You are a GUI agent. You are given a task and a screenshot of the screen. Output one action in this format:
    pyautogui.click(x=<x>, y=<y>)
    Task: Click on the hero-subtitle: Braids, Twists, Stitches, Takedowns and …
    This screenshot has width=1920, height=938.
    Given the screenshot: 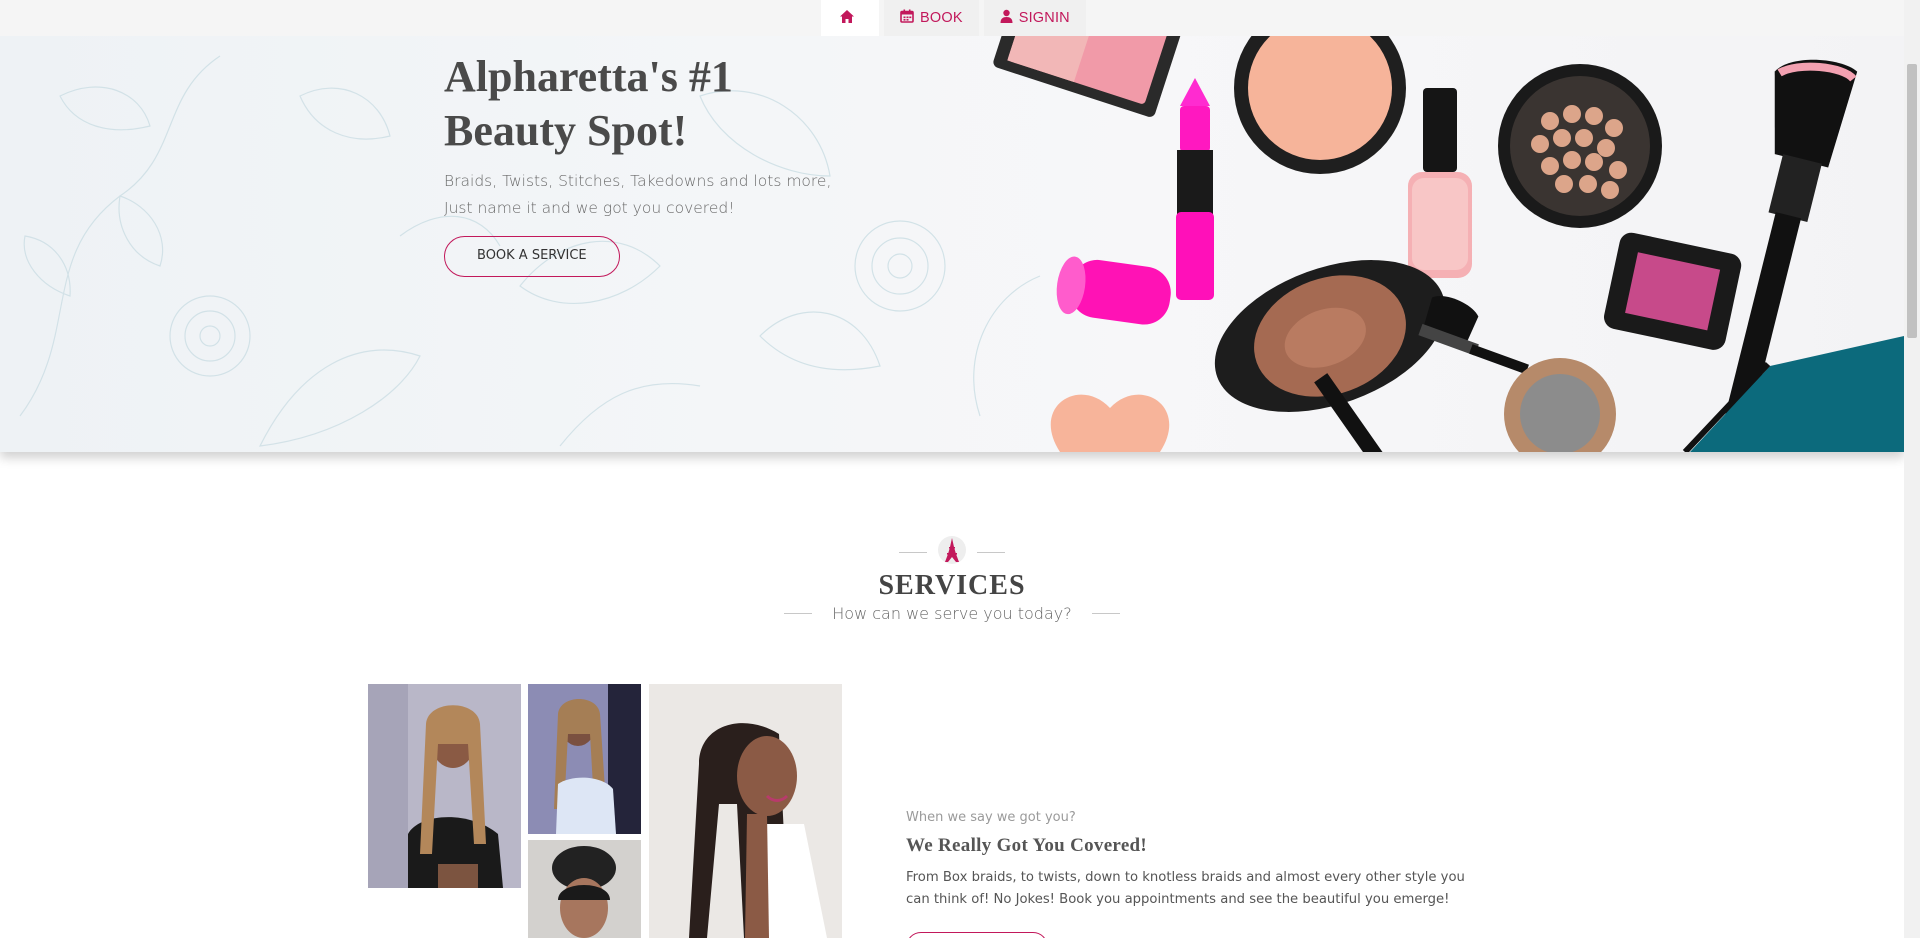 What is the action you would take?
    pyautogui.click(x=654, y=195)
    